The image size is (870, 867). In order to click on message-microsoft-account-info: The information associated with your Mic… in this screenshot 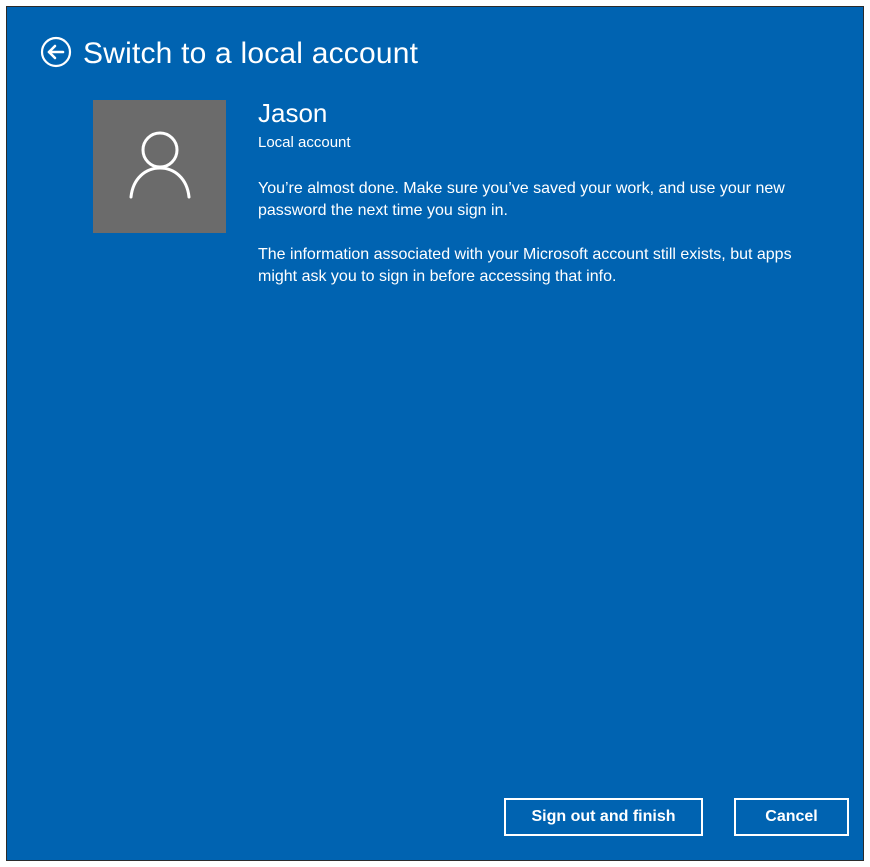, I will do `click(525, 265)`.